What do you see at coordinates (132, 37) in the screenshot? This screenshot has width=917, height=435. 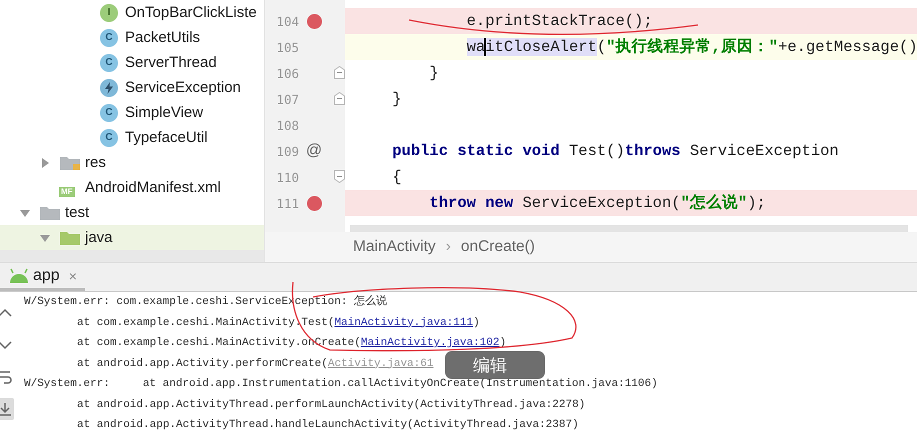 I see `tree-item: C PacketUtils` at bounding box center [132, 37].